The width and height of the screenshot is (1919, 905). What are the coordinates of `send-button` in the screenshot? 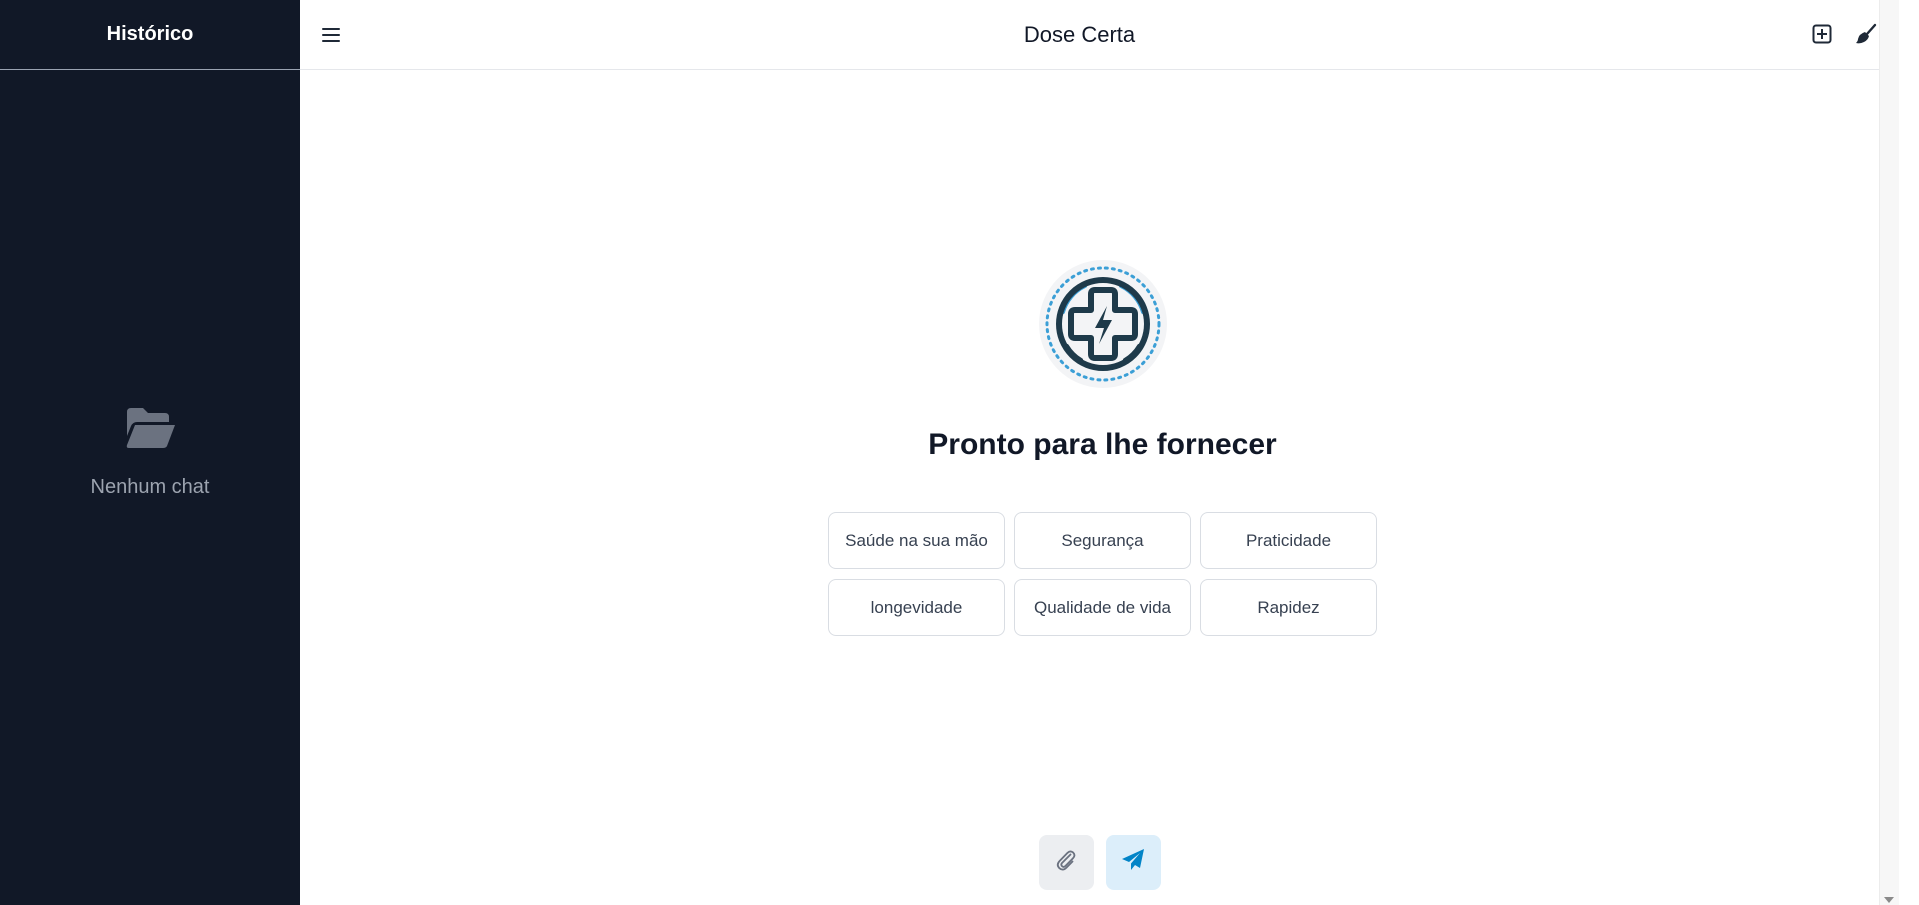 It's located at (1133, 862).